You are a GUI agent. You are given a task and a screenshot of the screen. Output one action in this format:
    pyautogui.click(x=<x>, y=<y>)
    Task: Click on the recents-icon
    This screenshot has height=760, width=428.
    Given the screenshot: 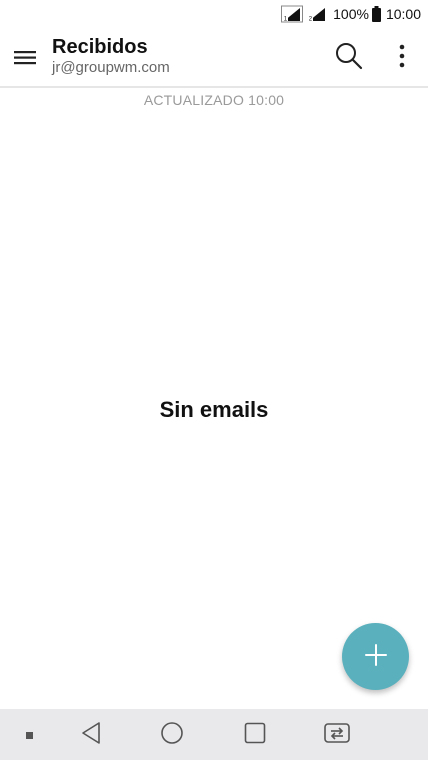 What is the action you would take?
    pyautogui.click(x=255, y=735)
    